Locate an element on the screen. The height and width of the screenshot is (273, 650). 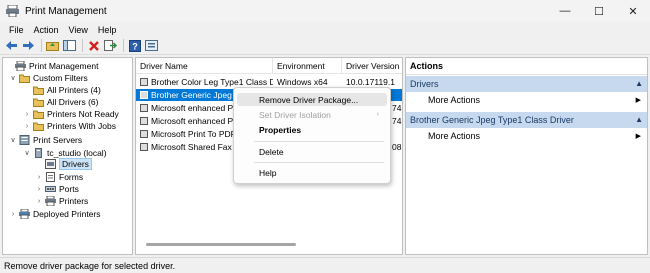
menu-item-label: Help is located at coordinates (268, 172).